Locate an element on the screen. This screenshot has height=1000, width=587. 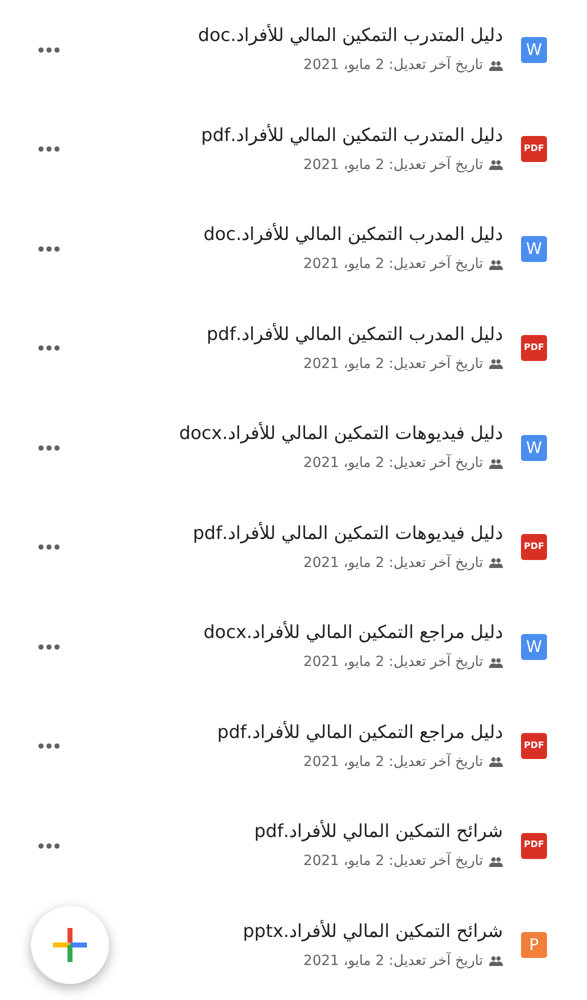
file-name: دليل فيديوهات التمكين المالي للأفراد.pdf is located at coordinates (347, 533).